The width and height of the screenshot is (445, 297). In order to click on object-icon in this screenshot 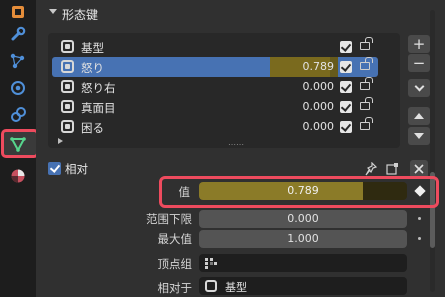, I will do `click(18, 12)`.